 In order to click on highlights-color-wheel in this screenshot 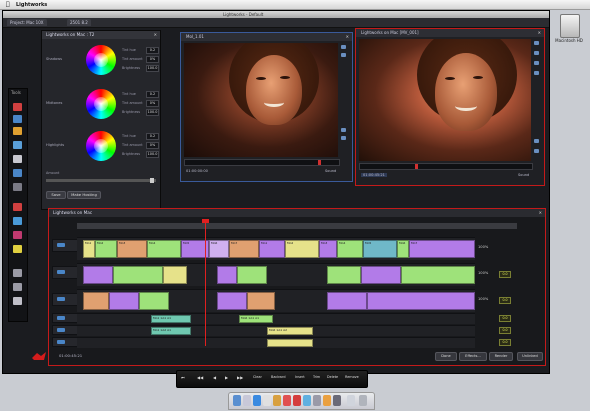, I will do `click(101, 146)`.